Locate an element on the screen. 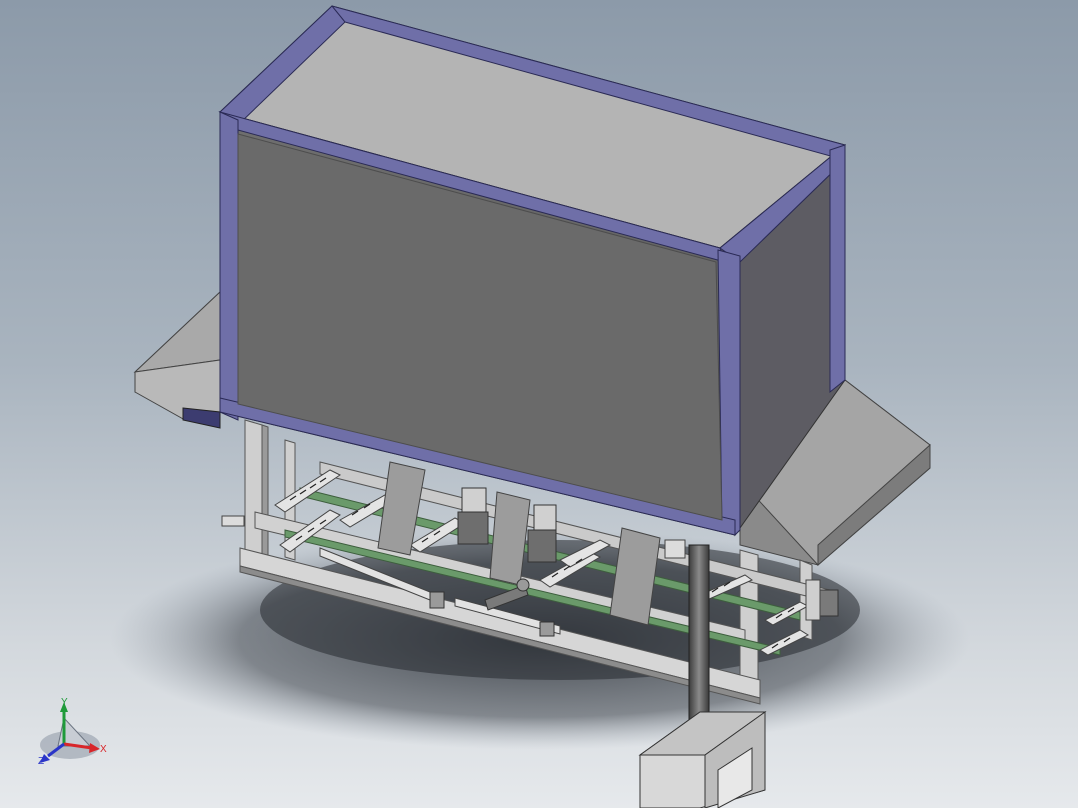  orientation-triad: Y X Z is located at coordinates (72, 732).